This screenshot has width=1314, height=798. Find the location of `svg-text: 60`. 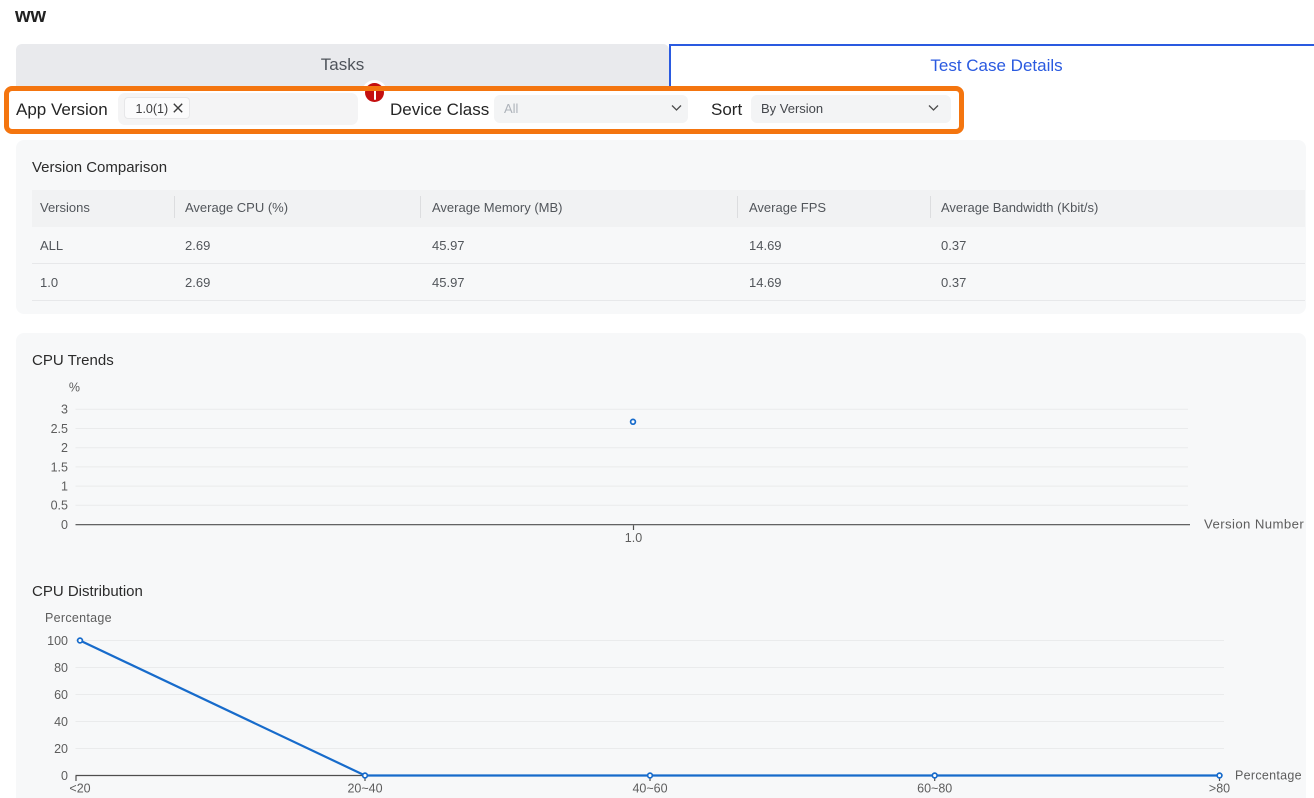

svg-text: 60 is located at coordinates (61, 695).